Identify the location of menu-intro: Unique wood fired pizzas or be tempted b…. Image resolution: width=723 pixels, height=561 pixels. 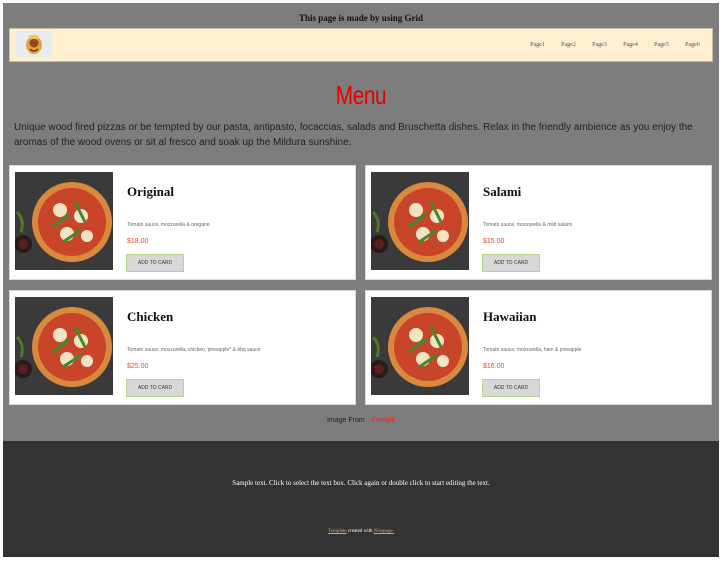
(353, 135).